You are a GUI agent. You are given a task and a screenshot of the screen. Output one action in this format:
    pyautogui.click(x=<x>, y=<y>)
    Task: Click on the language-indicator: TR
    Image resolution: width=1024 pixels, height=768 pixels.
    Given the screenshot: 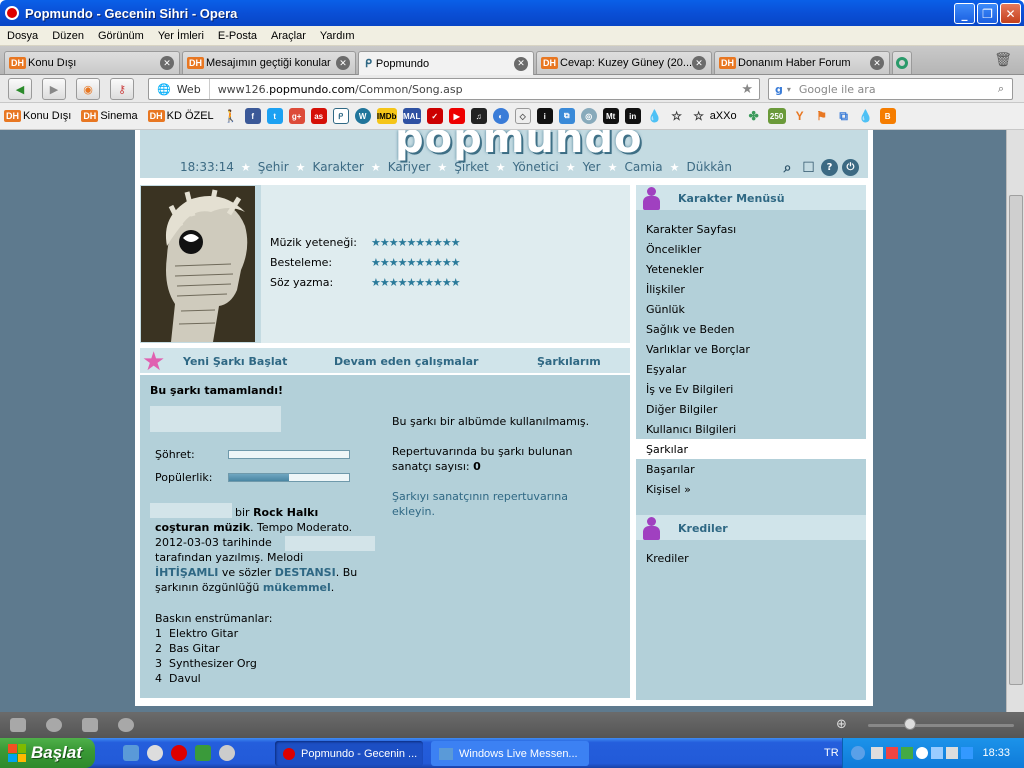 What is the action you would take?
    pyautogui.click(x=831, y=753)
    